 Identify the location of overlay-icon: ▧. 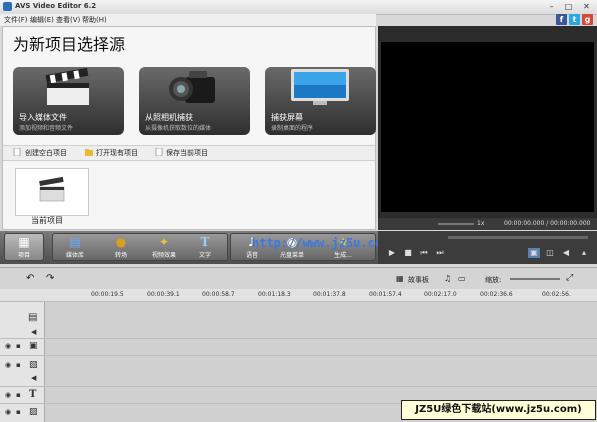
(33, 365).